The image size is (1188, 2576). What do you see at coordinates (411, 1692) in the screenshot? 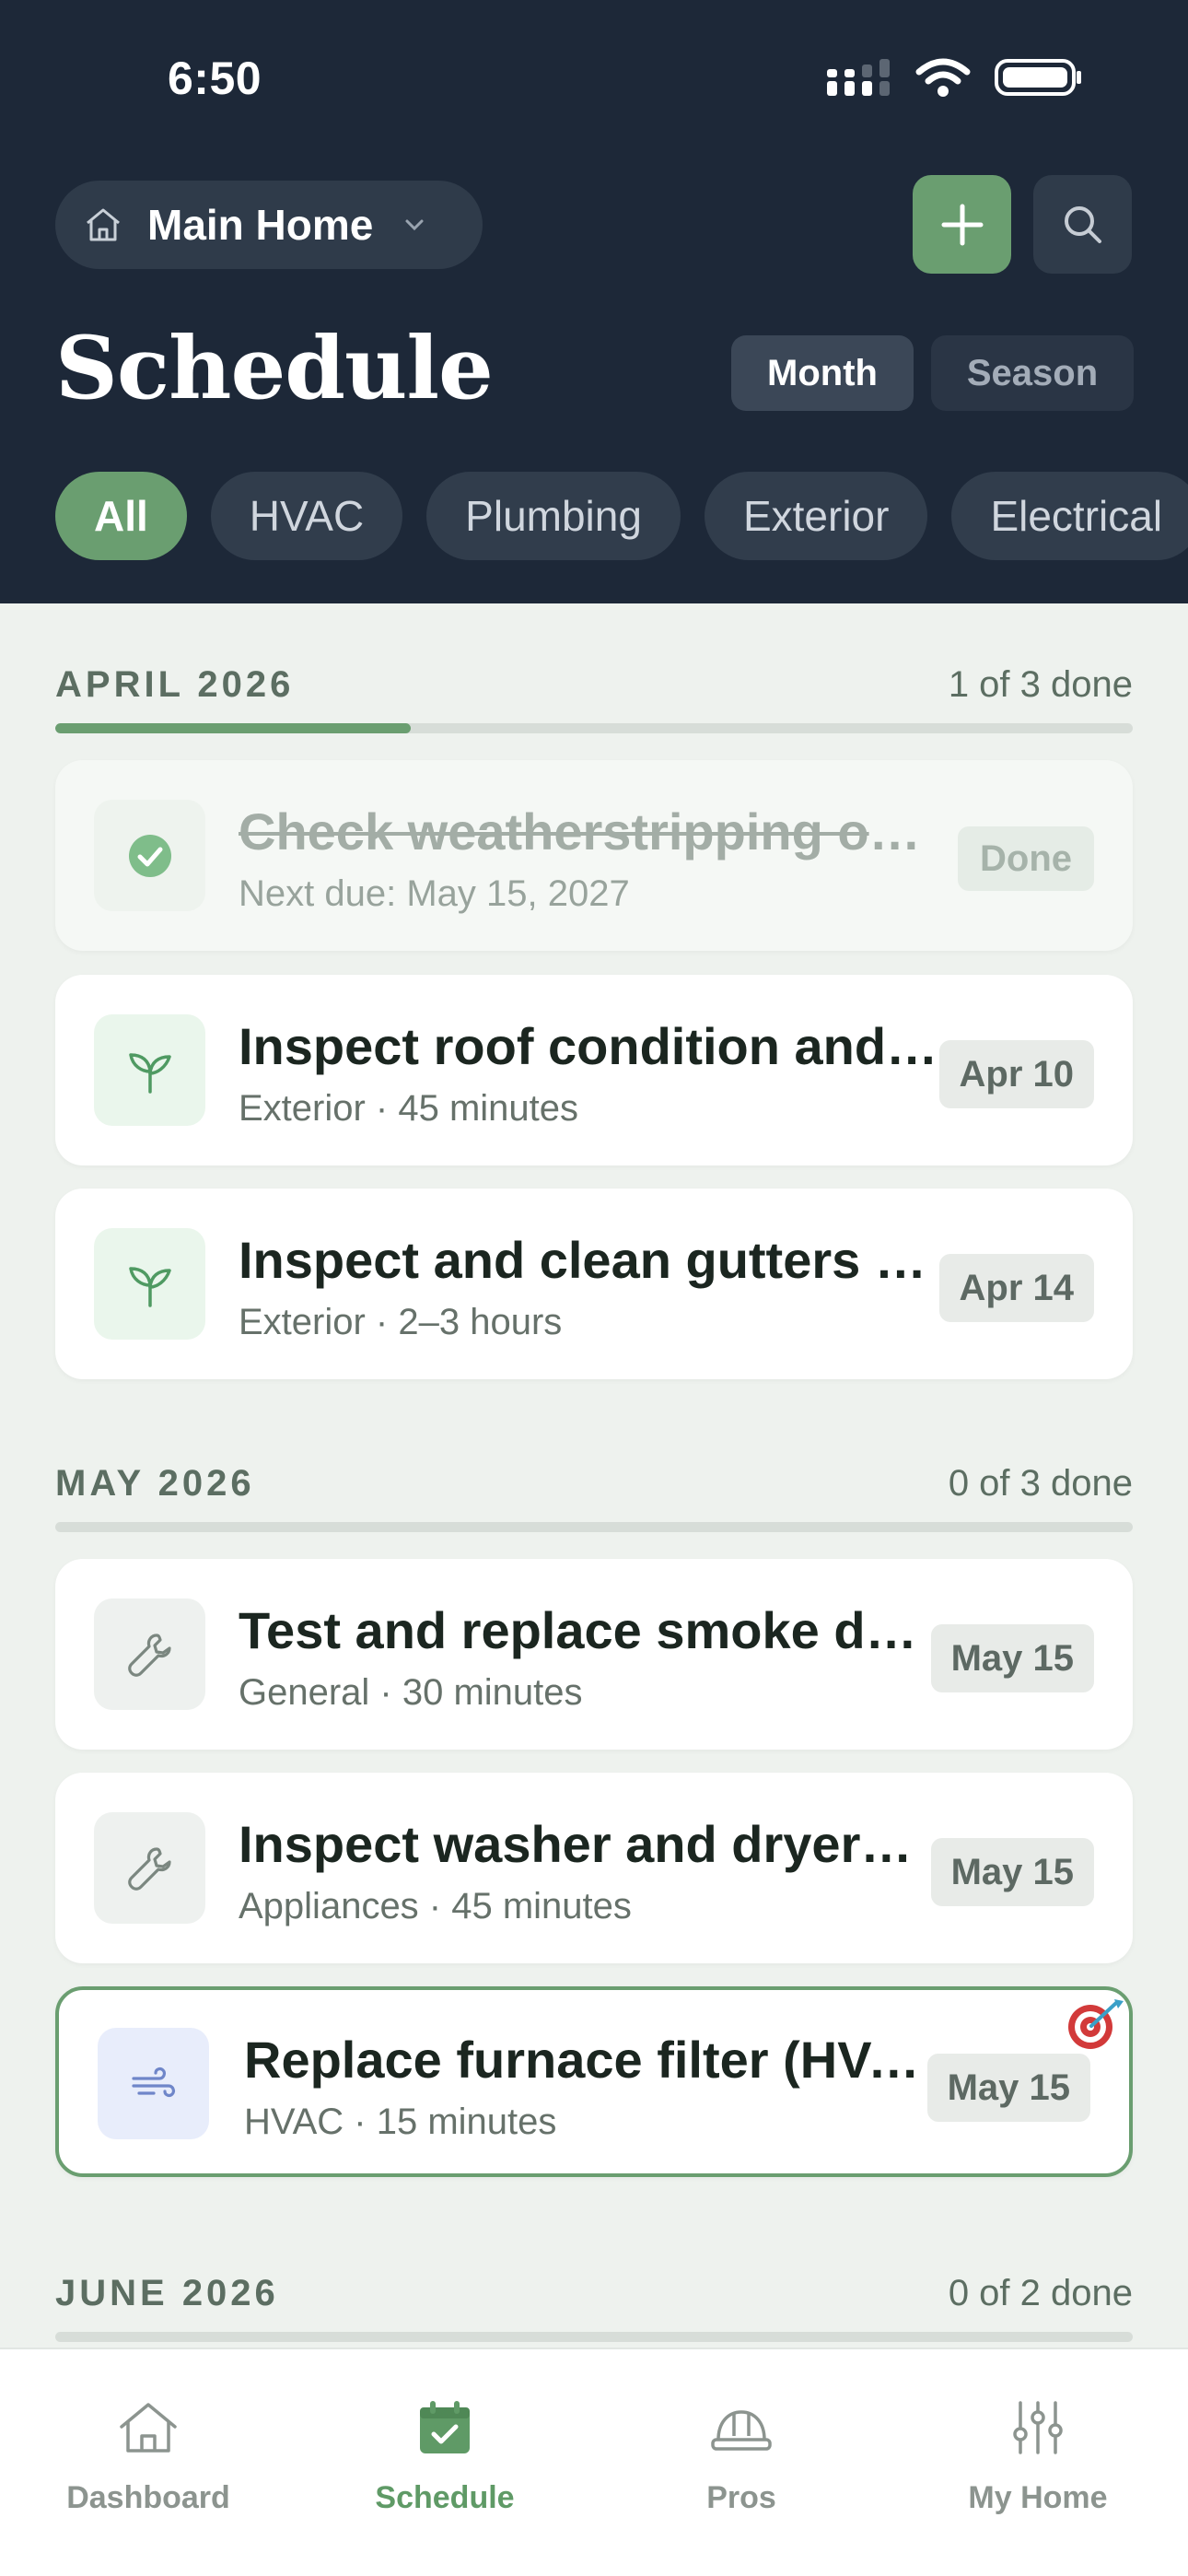
I see `task-meta: General · 30 minutes` at bounding box center [411, 1692].